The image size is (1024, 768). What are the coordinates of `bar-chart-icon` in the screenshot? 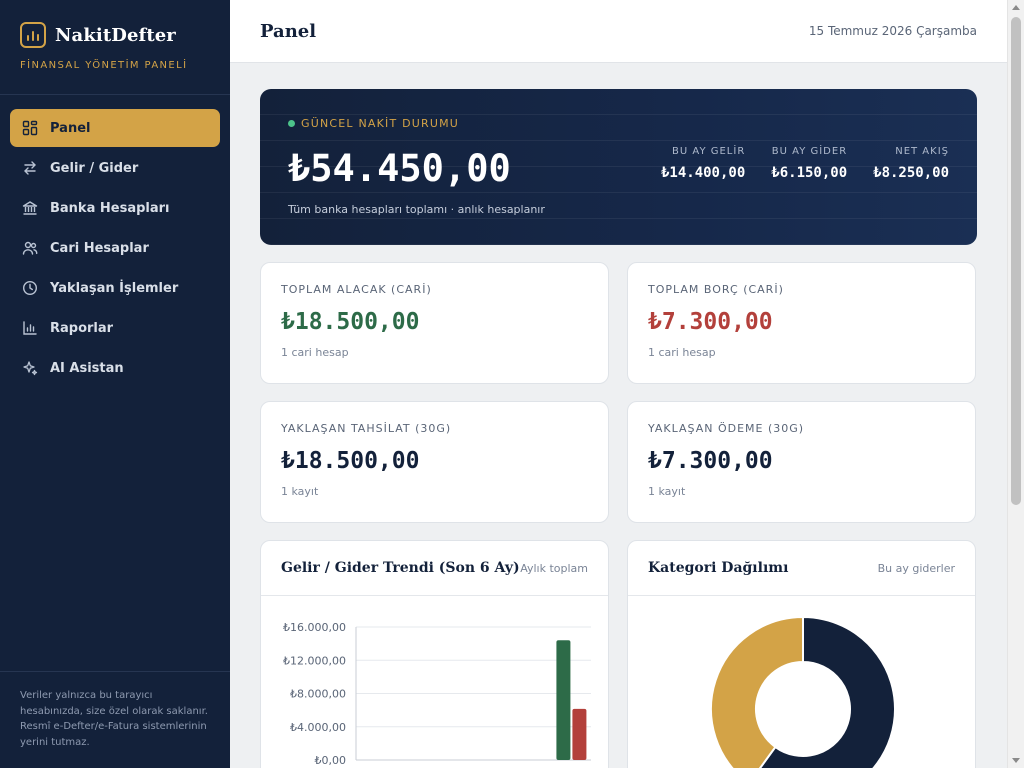 It's located at (30, 328).